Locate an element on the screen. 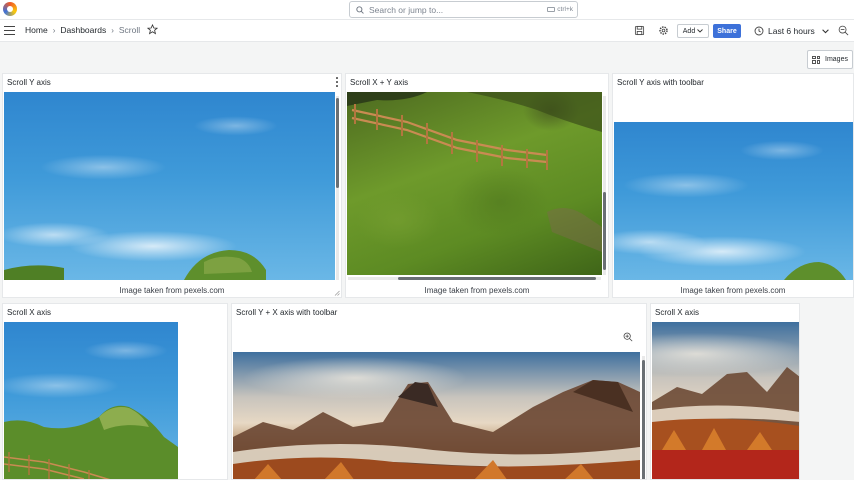  breadcrumb-current: Scroll is located at coordinates (129, 30).